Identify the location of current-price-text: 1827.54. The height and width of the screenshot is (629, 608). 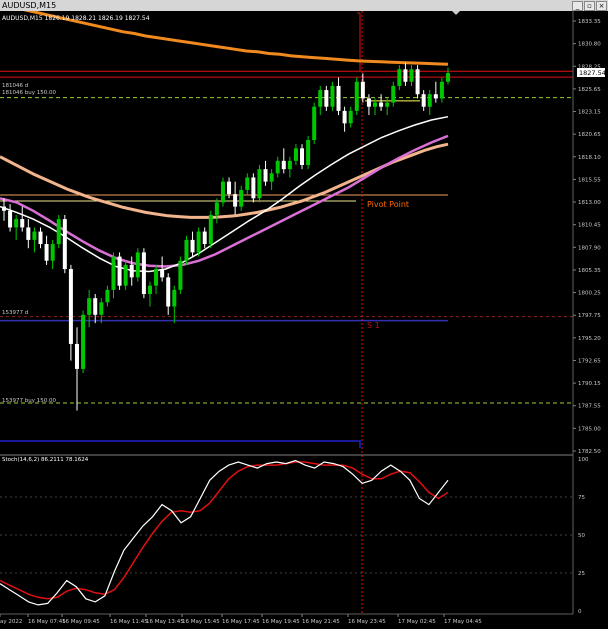
(592, 73).